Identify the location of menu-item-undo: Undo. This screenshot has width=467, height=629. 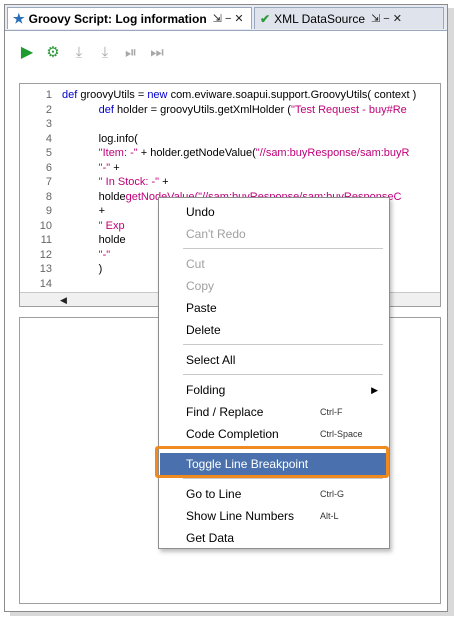
(274, 212).